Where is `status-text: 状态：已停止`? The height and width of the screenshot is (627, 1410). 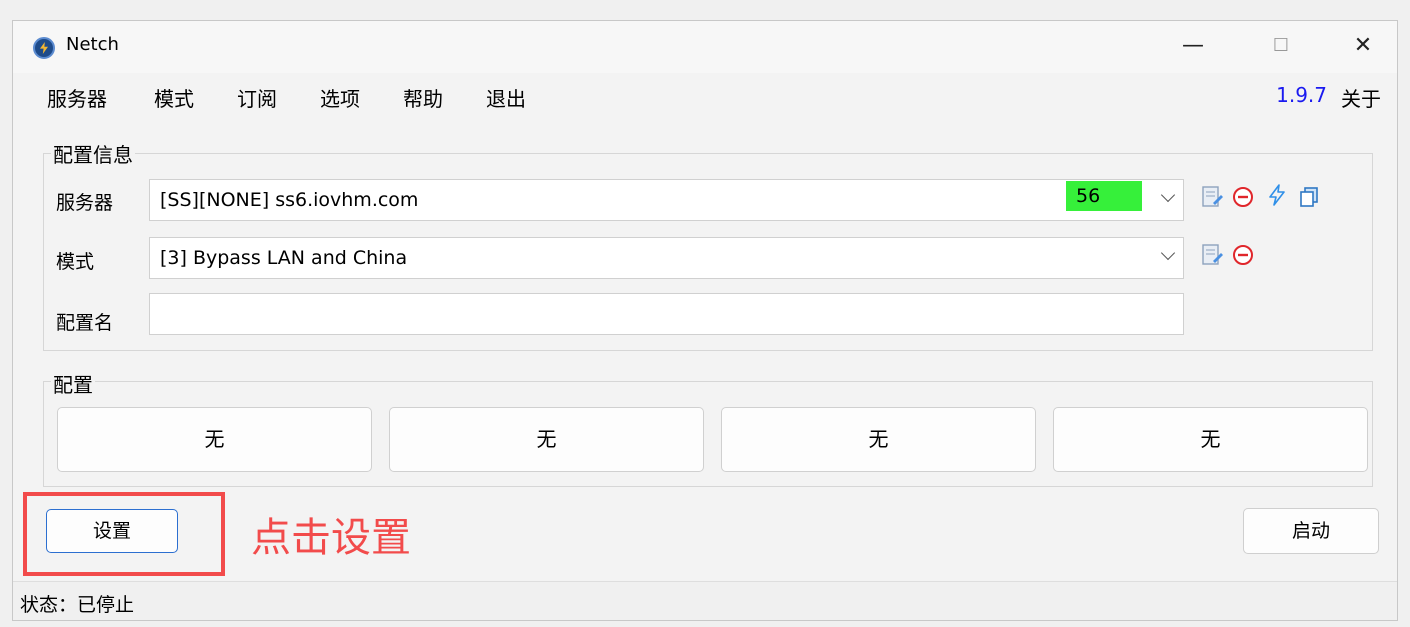
status-text: 状态：已停止 is located at coordinates (77, 605).